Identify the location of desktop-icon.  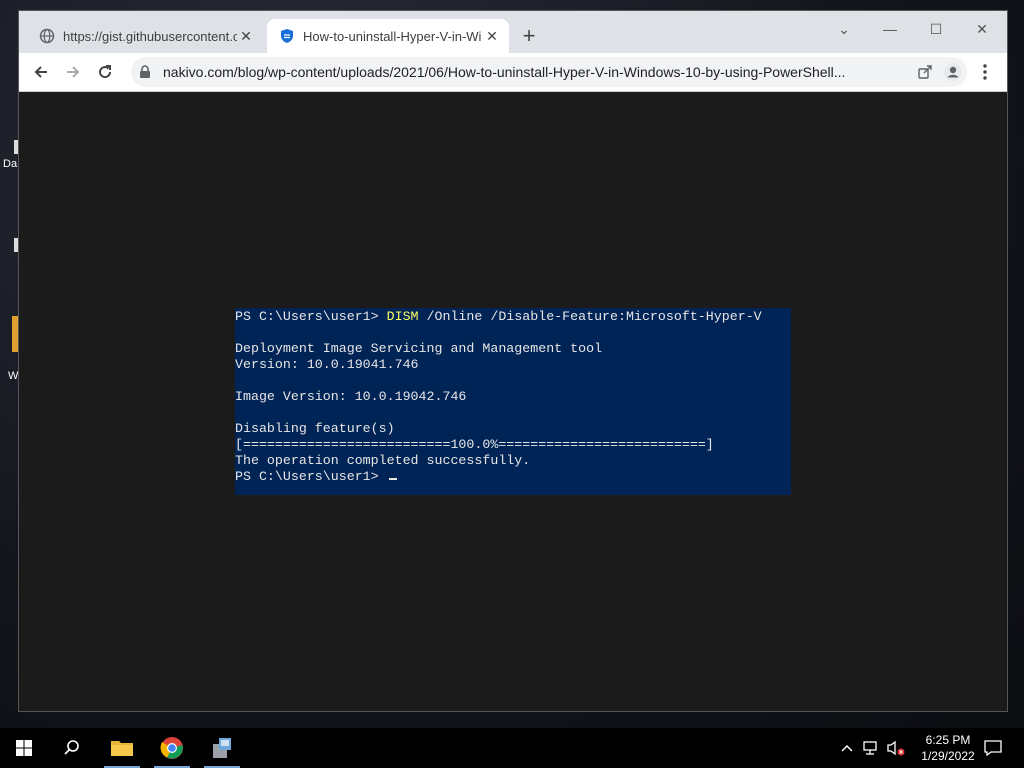
(10, 245).